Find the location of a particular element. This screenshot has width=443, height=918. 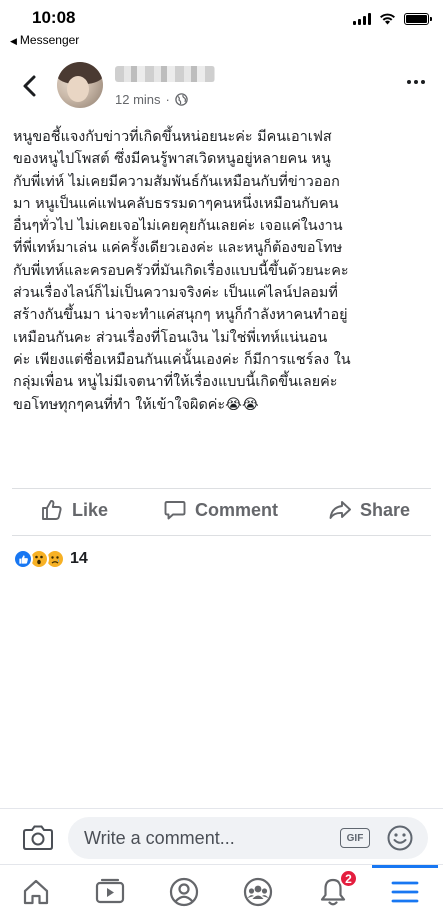

back-triangle-icon: ◀ is located at coordinates (13, 41).